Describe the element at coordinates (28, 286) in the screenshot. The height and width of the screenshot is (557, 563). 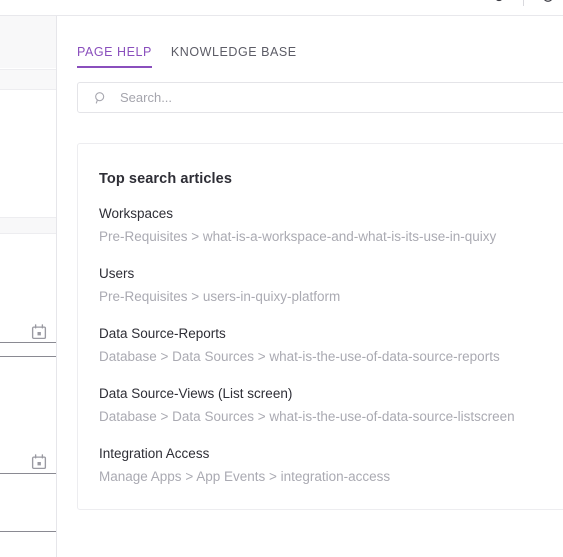
I see `background-form-panel` at that location.